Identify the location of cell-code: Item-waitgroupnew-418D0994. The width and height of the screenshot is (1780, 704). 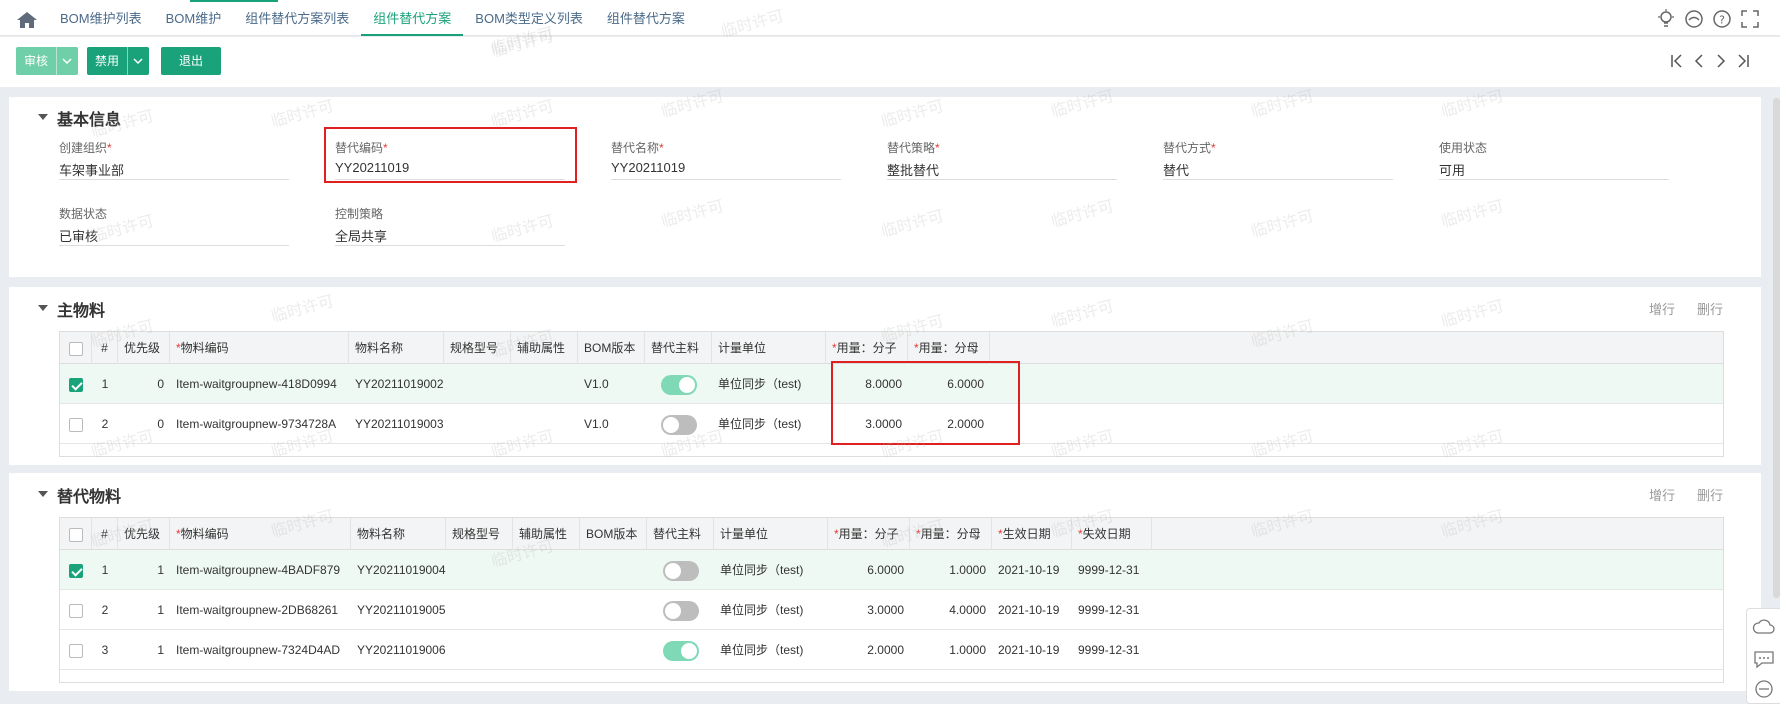
(259, 384).